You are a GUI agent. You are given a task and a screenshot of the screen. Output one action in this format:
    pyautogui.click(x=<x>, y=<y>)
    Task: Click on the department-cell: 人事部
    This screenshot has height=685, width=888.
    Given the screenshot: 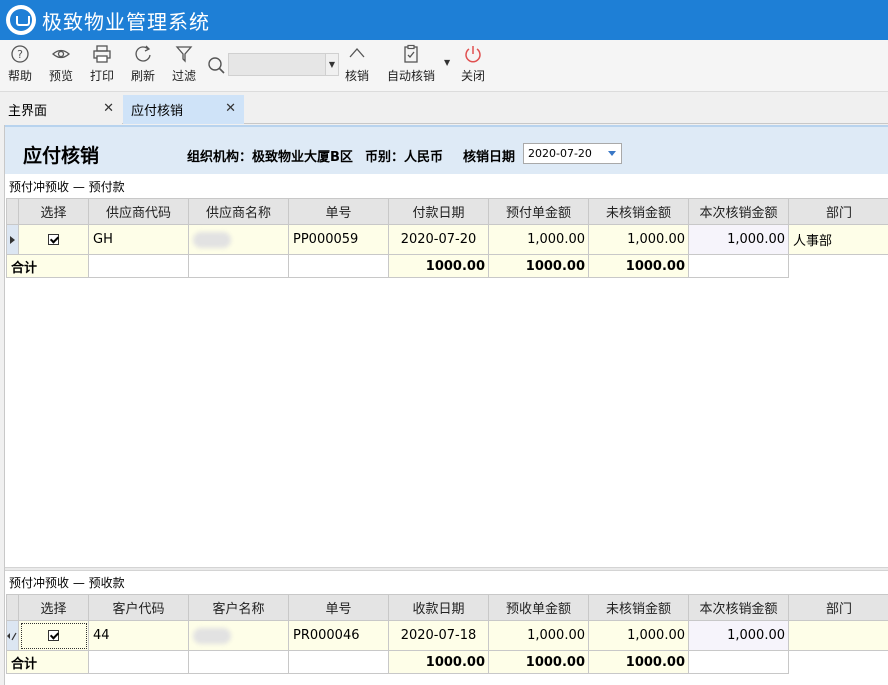 What is the action you would take?
    pyautogui.click(x=838, y=239)
    